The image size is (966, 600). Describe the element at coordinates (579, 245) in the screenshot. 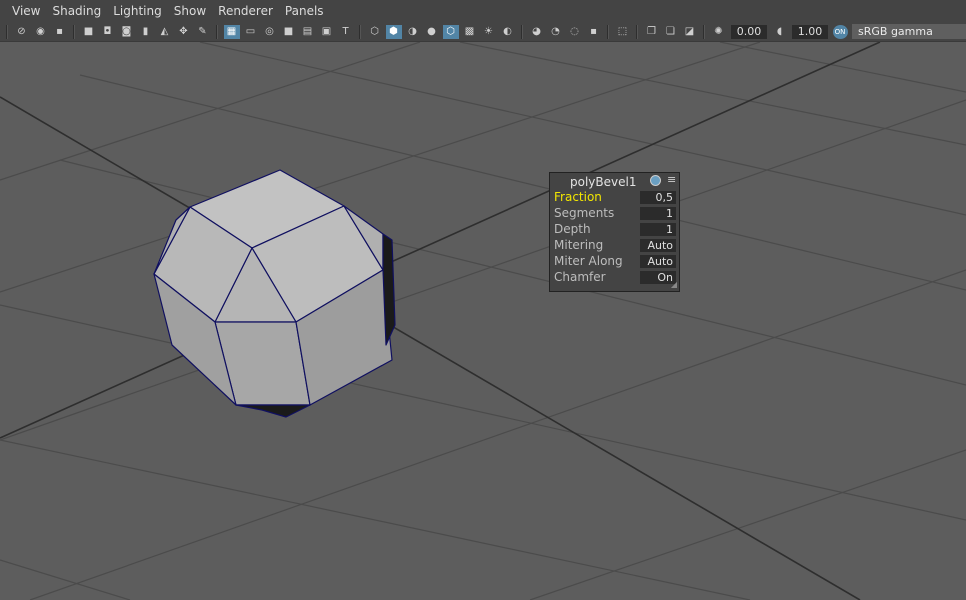

I see `hud-label: Mitering` at that location.